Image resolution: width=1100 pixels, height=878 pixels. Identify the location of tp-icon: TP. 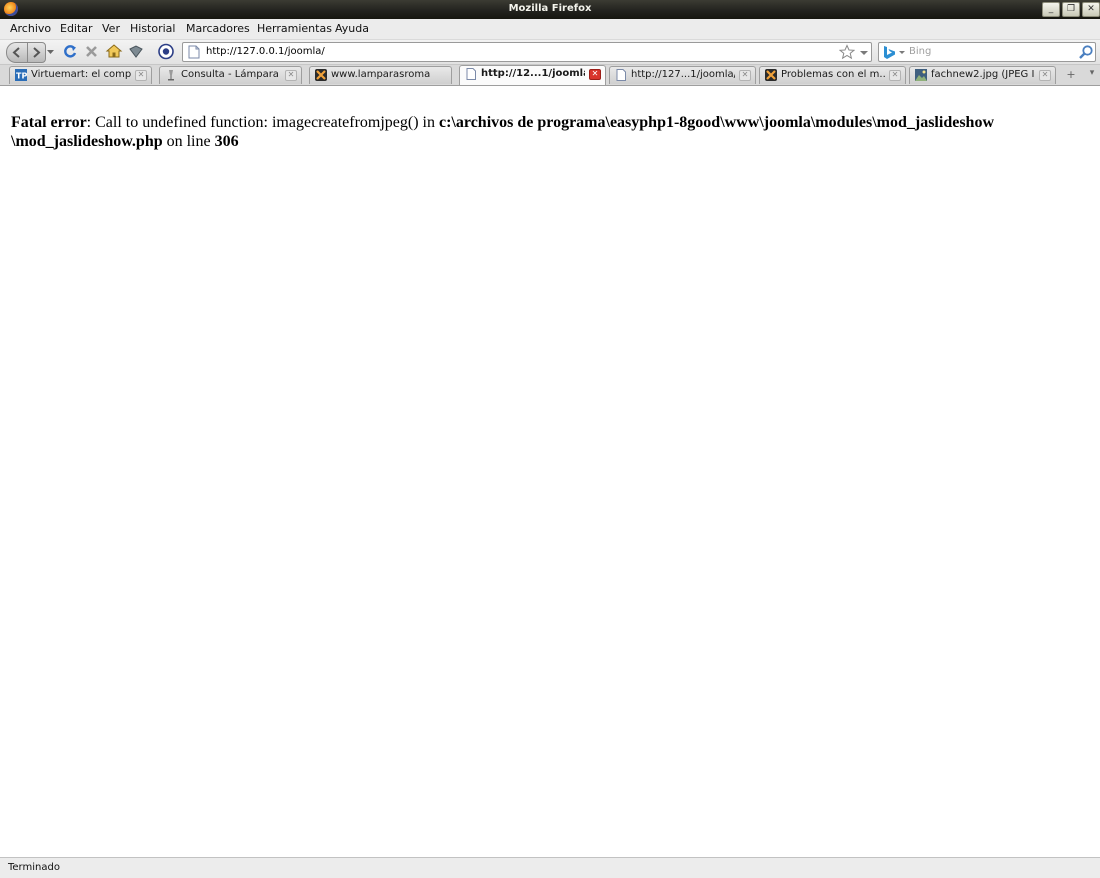
(21, 75).